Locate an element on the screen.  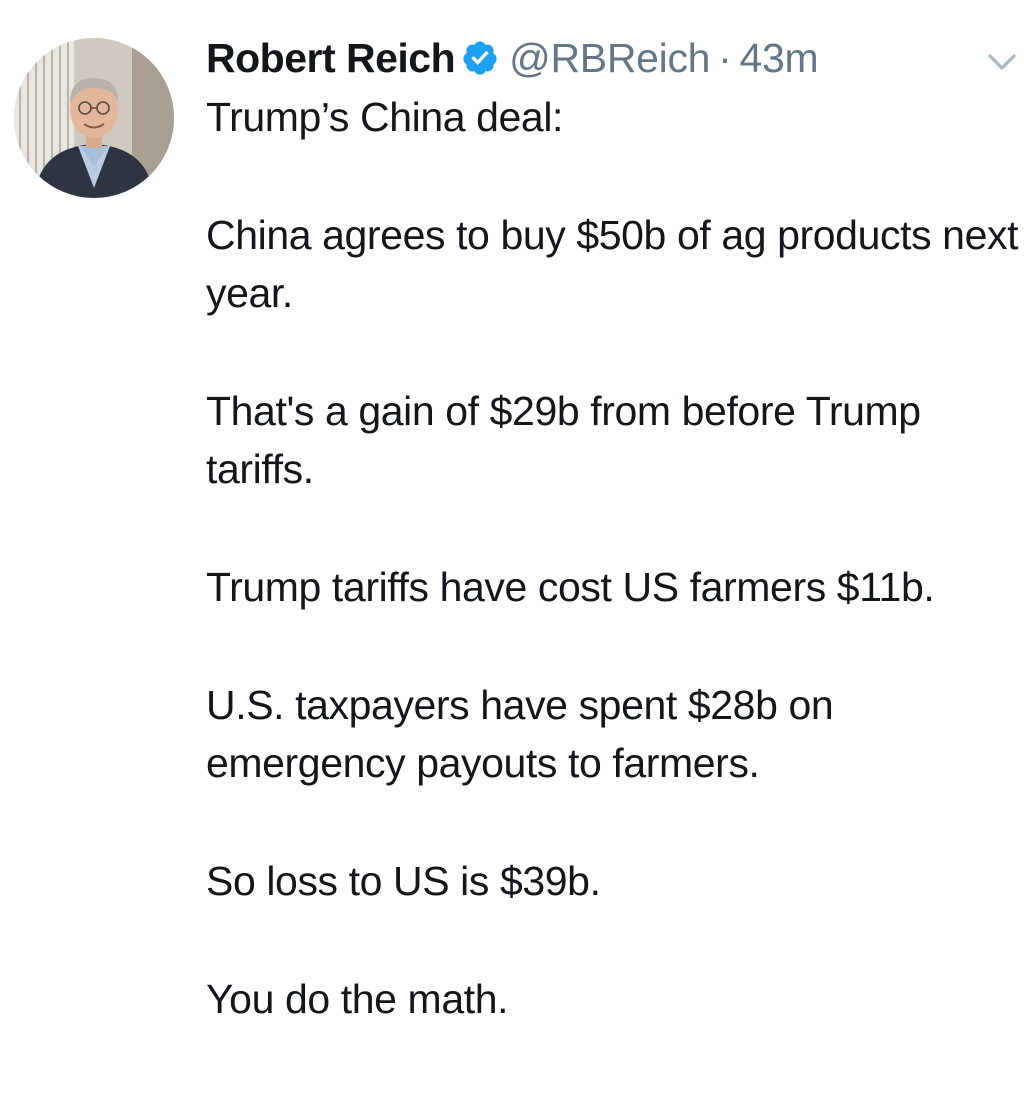
chevron-down-icon is located at coordinates (1002, 62).